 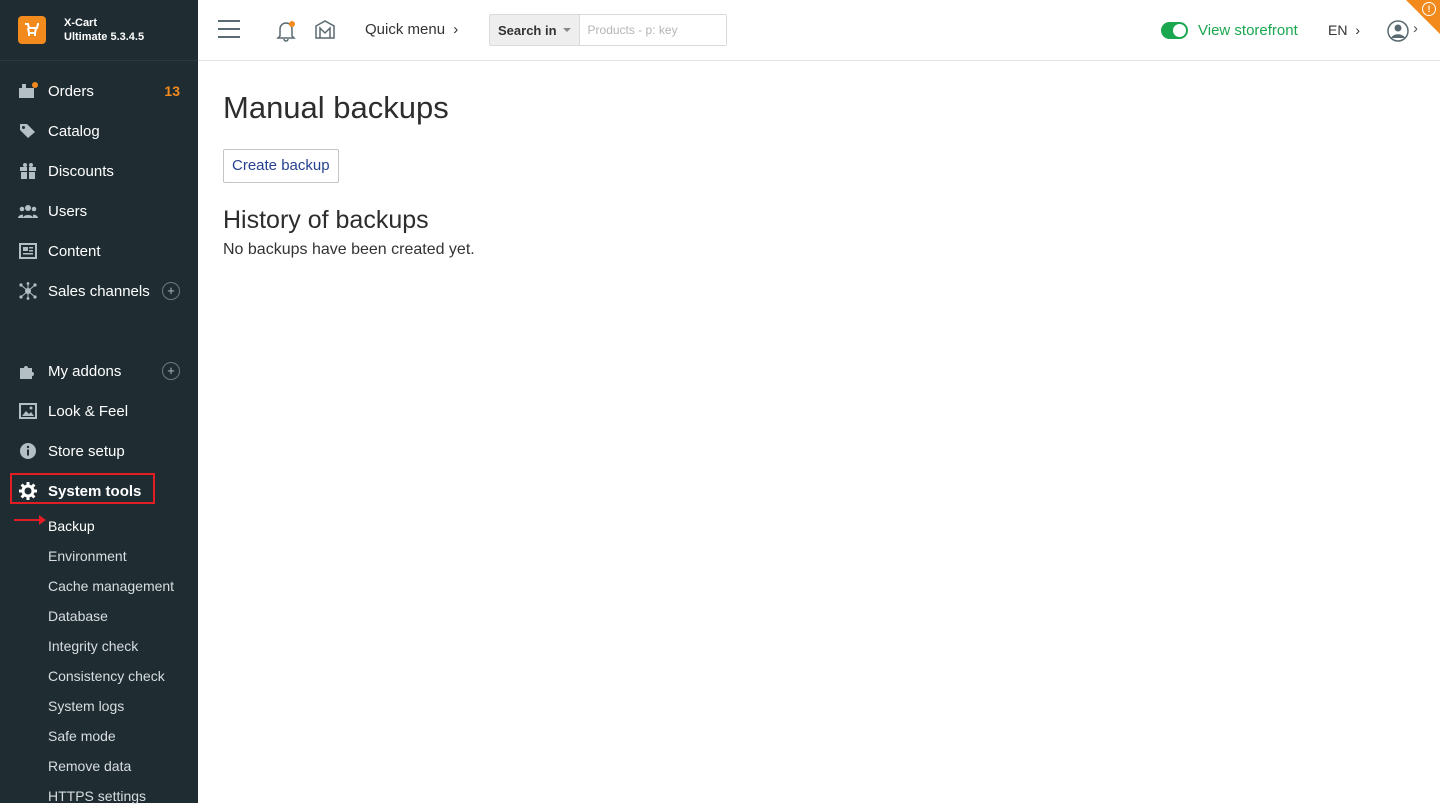 I want to click on quick-menu-label: Quick menu, so click(x=405, y=29).